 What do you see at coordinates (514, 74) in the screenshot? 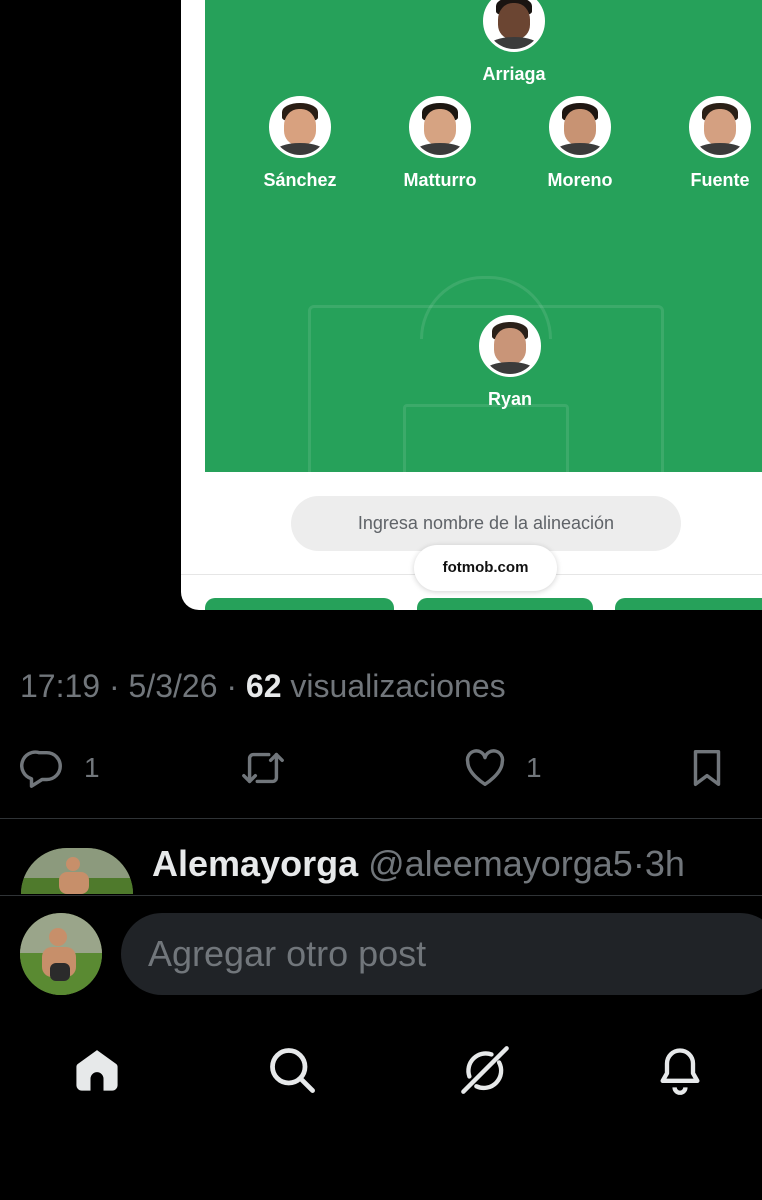
I see `player-name: Arriaga` at bounding box center [514, 74].